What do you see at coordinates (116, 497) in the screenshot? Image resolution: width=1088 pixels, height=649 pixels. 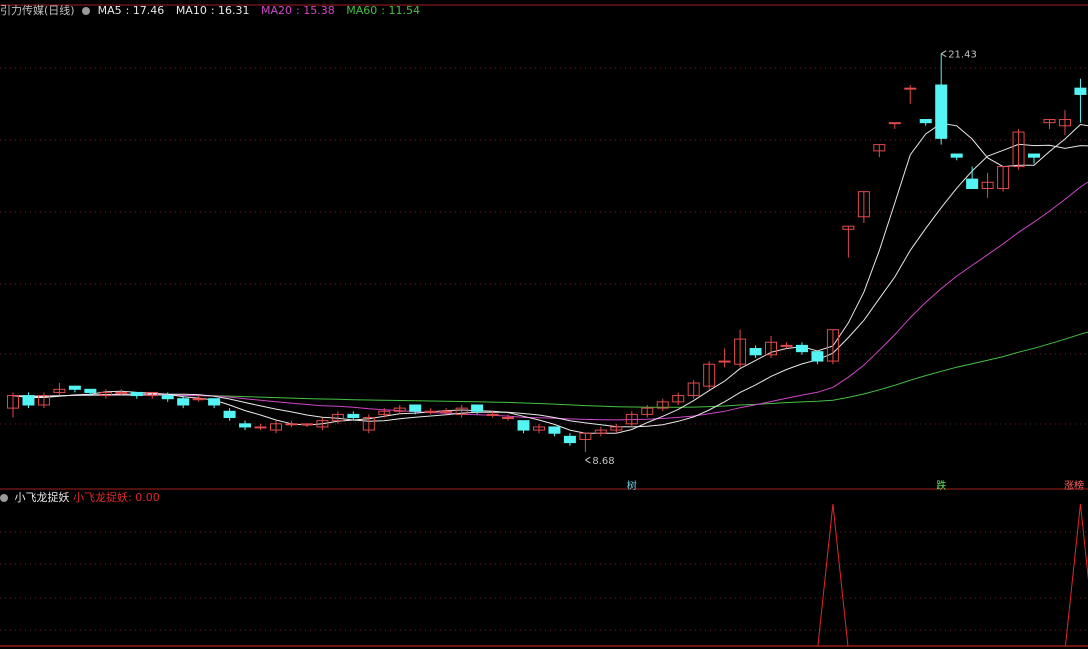 I see `indicator-value: 小飞龙捉妖: 0.00` at bounding box center [116, 497].